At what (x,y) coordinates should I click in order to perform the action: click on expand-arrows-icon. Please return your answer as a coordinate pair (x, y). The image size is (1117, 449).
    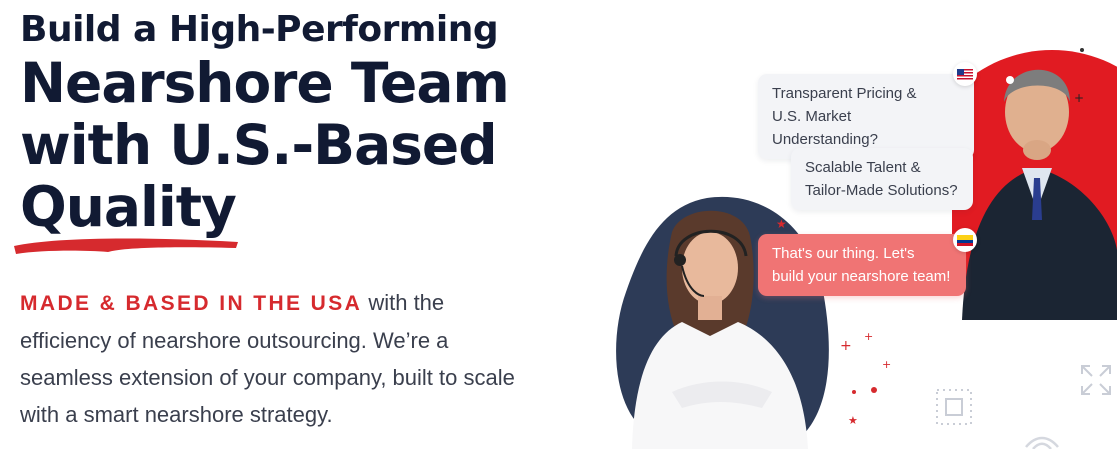
    Looking at the image, I should click on (1096, 380).